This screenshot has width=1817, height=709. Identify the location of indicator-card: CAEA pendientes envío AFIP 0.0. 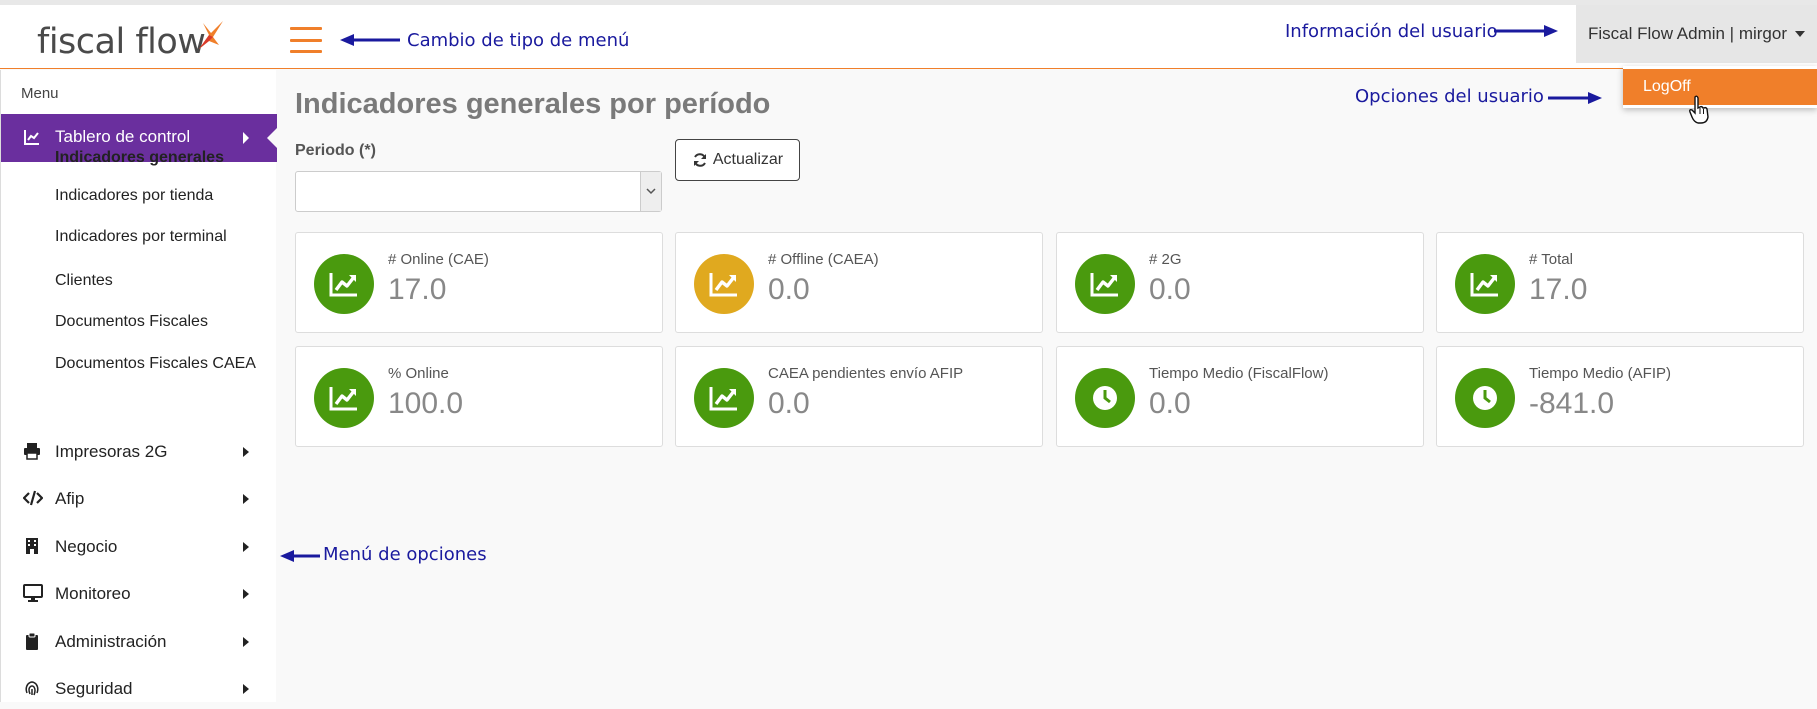
(859, 396).